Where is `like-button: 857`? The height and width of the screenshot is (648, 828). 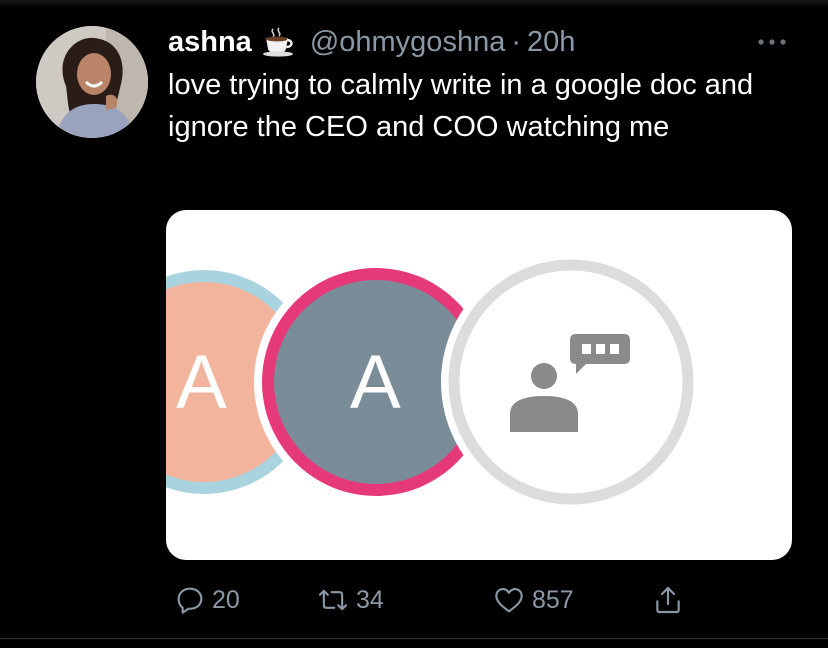
like-button: 857 is located at coordinates (533, 600).